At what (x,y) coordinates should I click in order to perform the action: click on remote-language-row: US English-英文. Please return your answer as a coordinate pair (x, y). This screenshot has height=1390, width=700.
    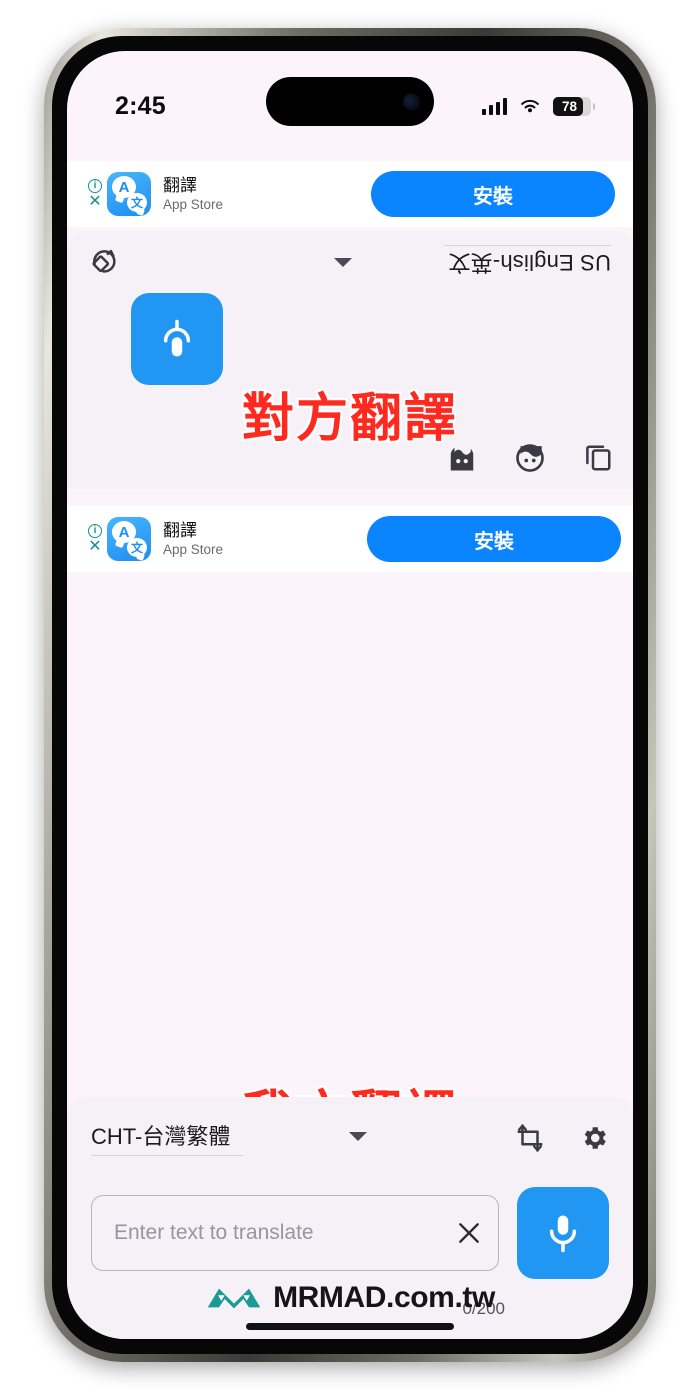
    Looking at the image, I should click on (350, 262).